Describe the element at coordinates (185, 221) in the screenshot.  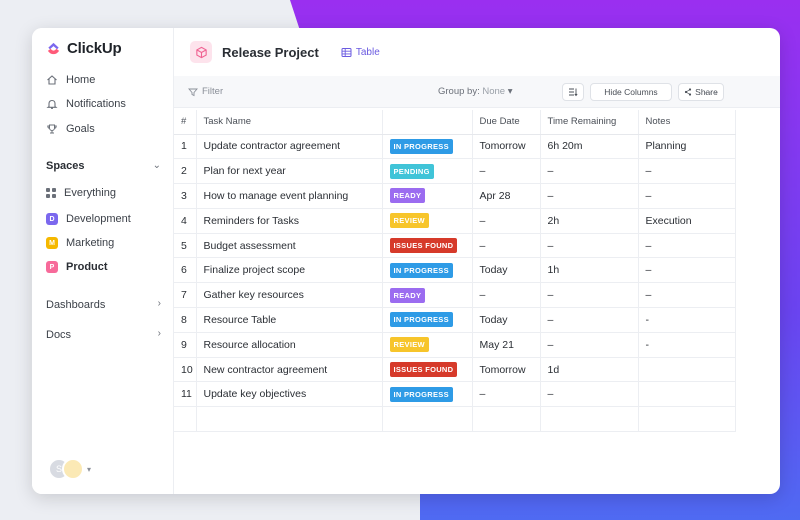
I see `row-number: 4` at that location.